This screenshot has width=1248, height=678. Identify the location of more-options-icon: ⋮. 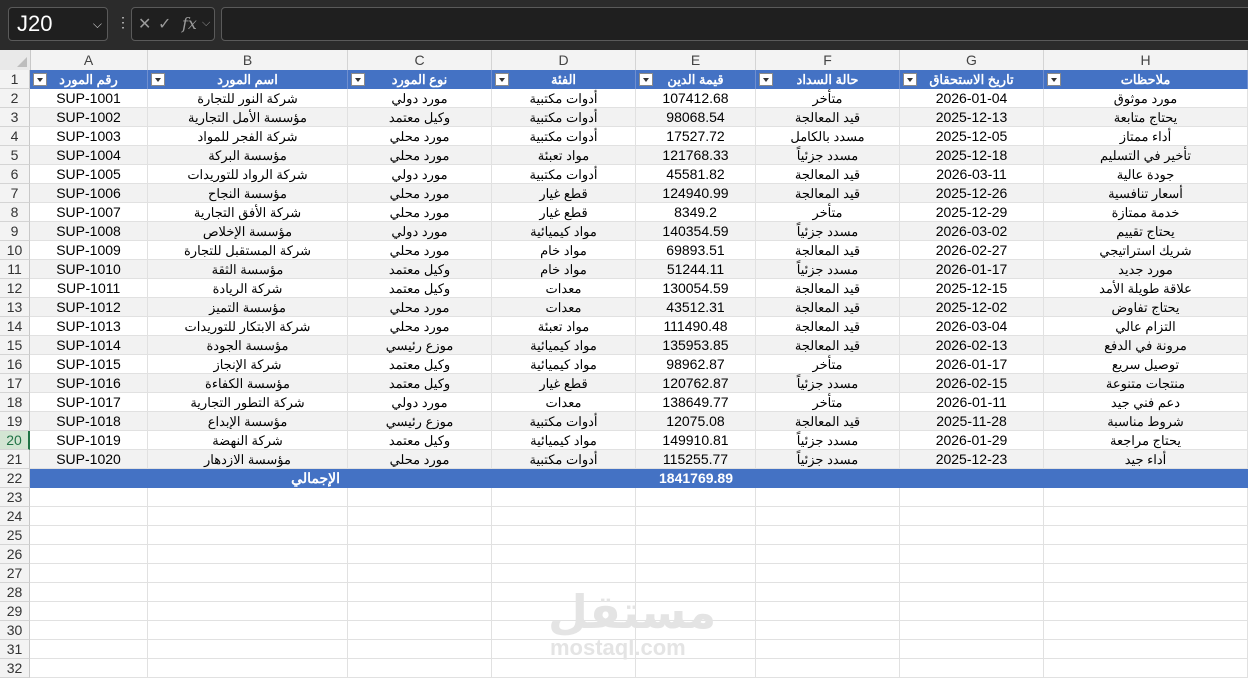
(123, 22).